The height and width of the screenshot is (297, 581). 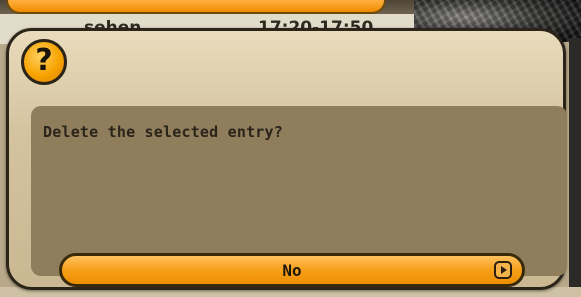 I want to click on screen-frame-right, so click(x=575, y=167).